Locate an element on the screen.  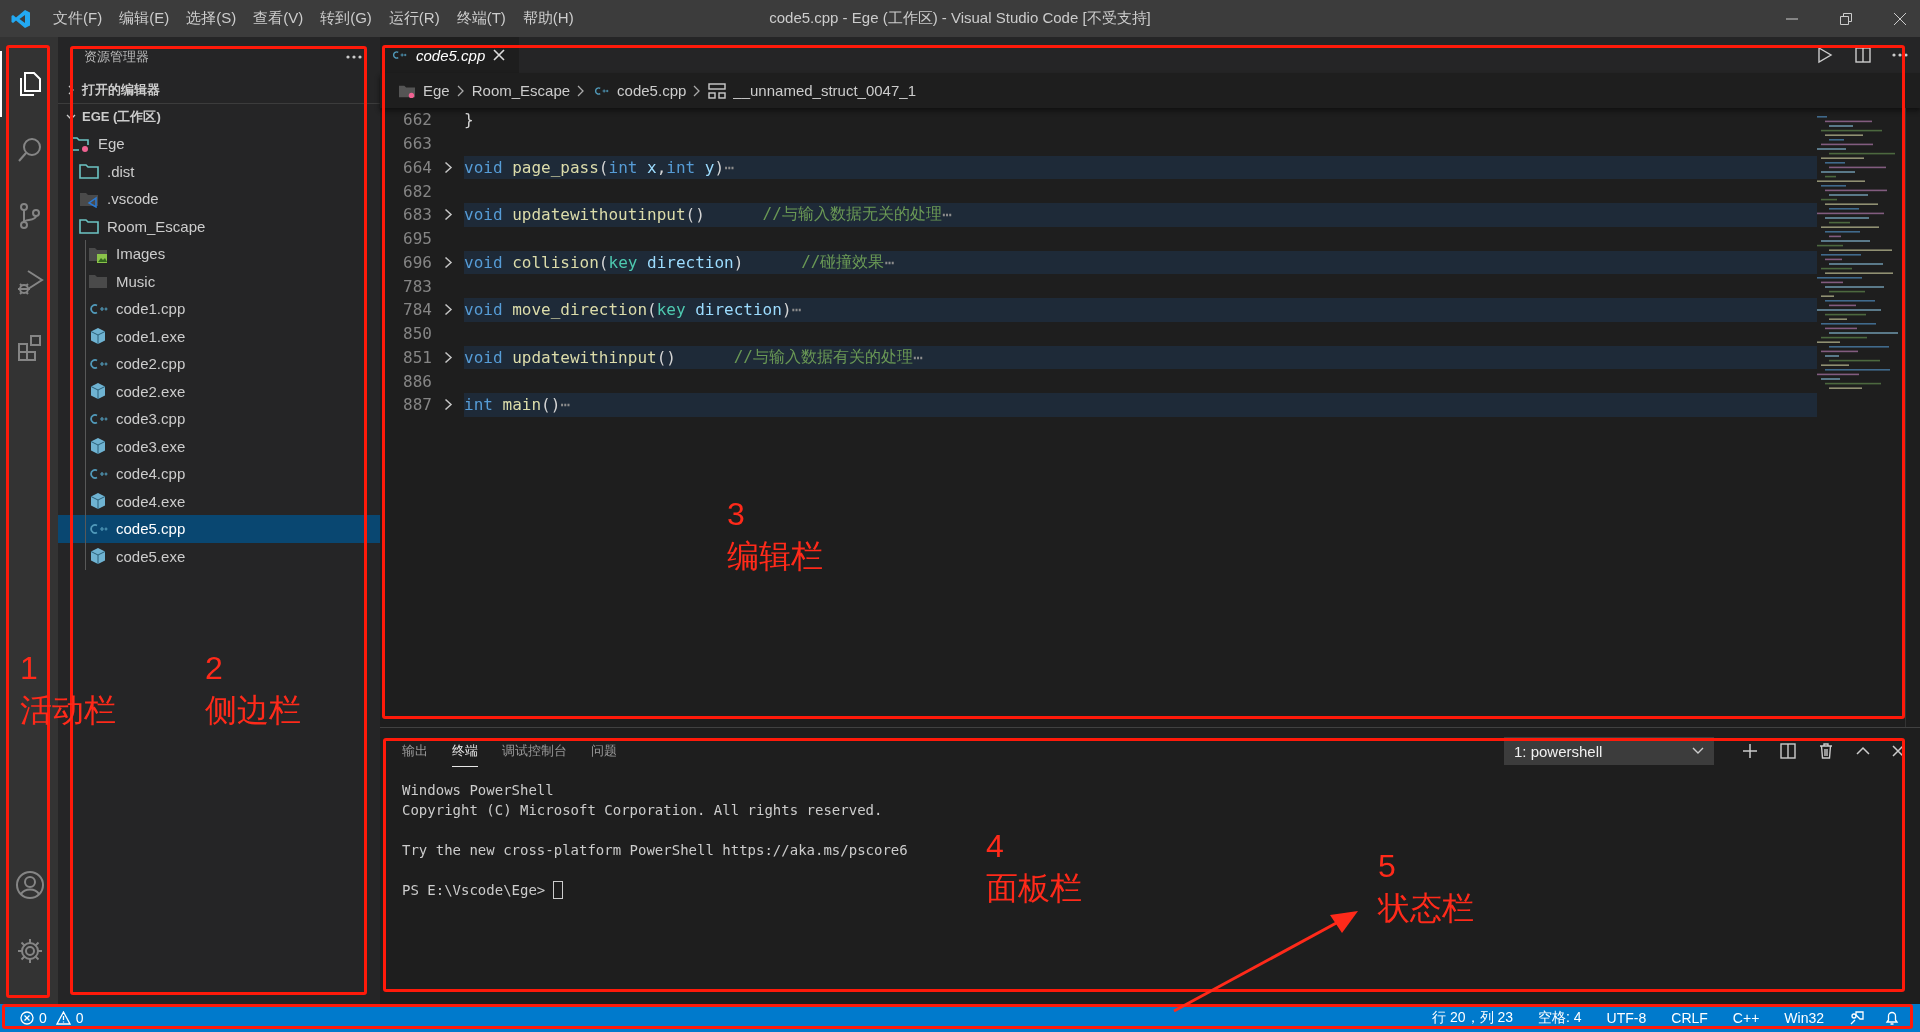
tree-item: code3.cpp is located at coordinates (219, 419).